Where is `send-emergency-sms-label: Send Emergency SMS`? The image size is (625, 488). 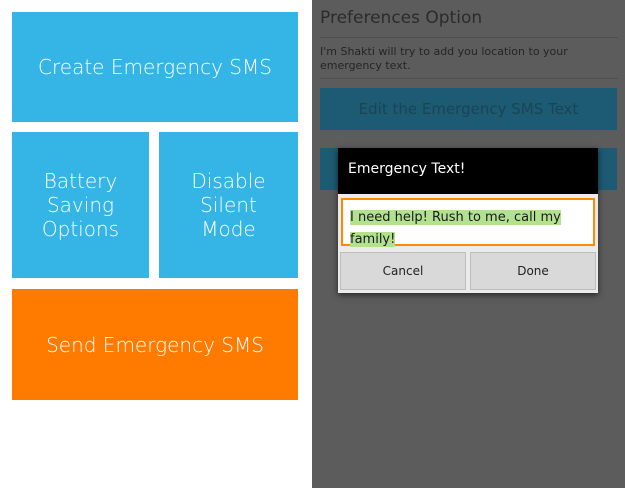 send-emergency-sms-label: Send Emergency SMS is located at coordinates (155, 344).